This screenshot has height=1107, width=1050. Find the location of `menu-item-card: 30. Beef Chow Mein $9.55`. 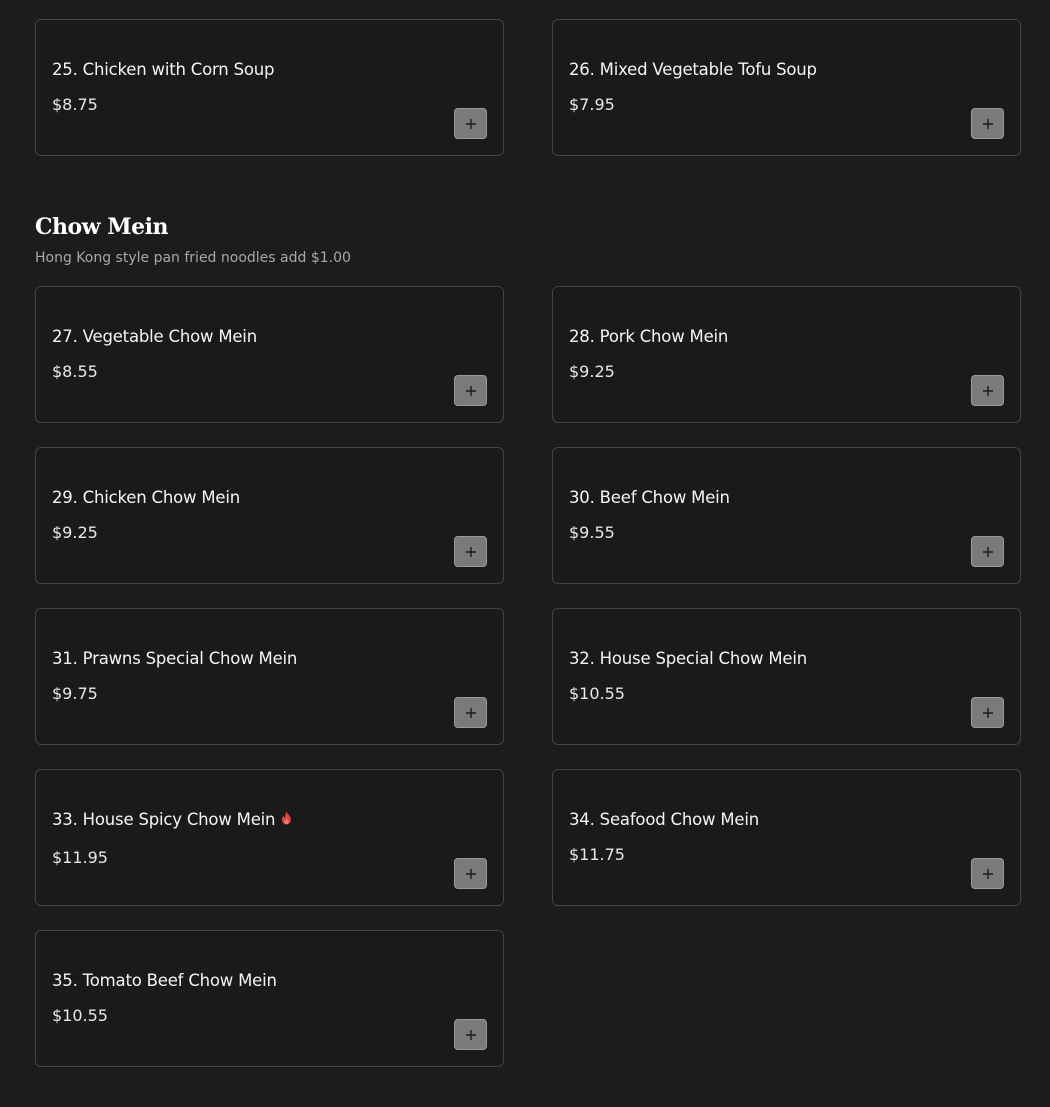

menu-item-card: 30. Beef Chow Mein $9.55 is located at coordinates (786, 515).